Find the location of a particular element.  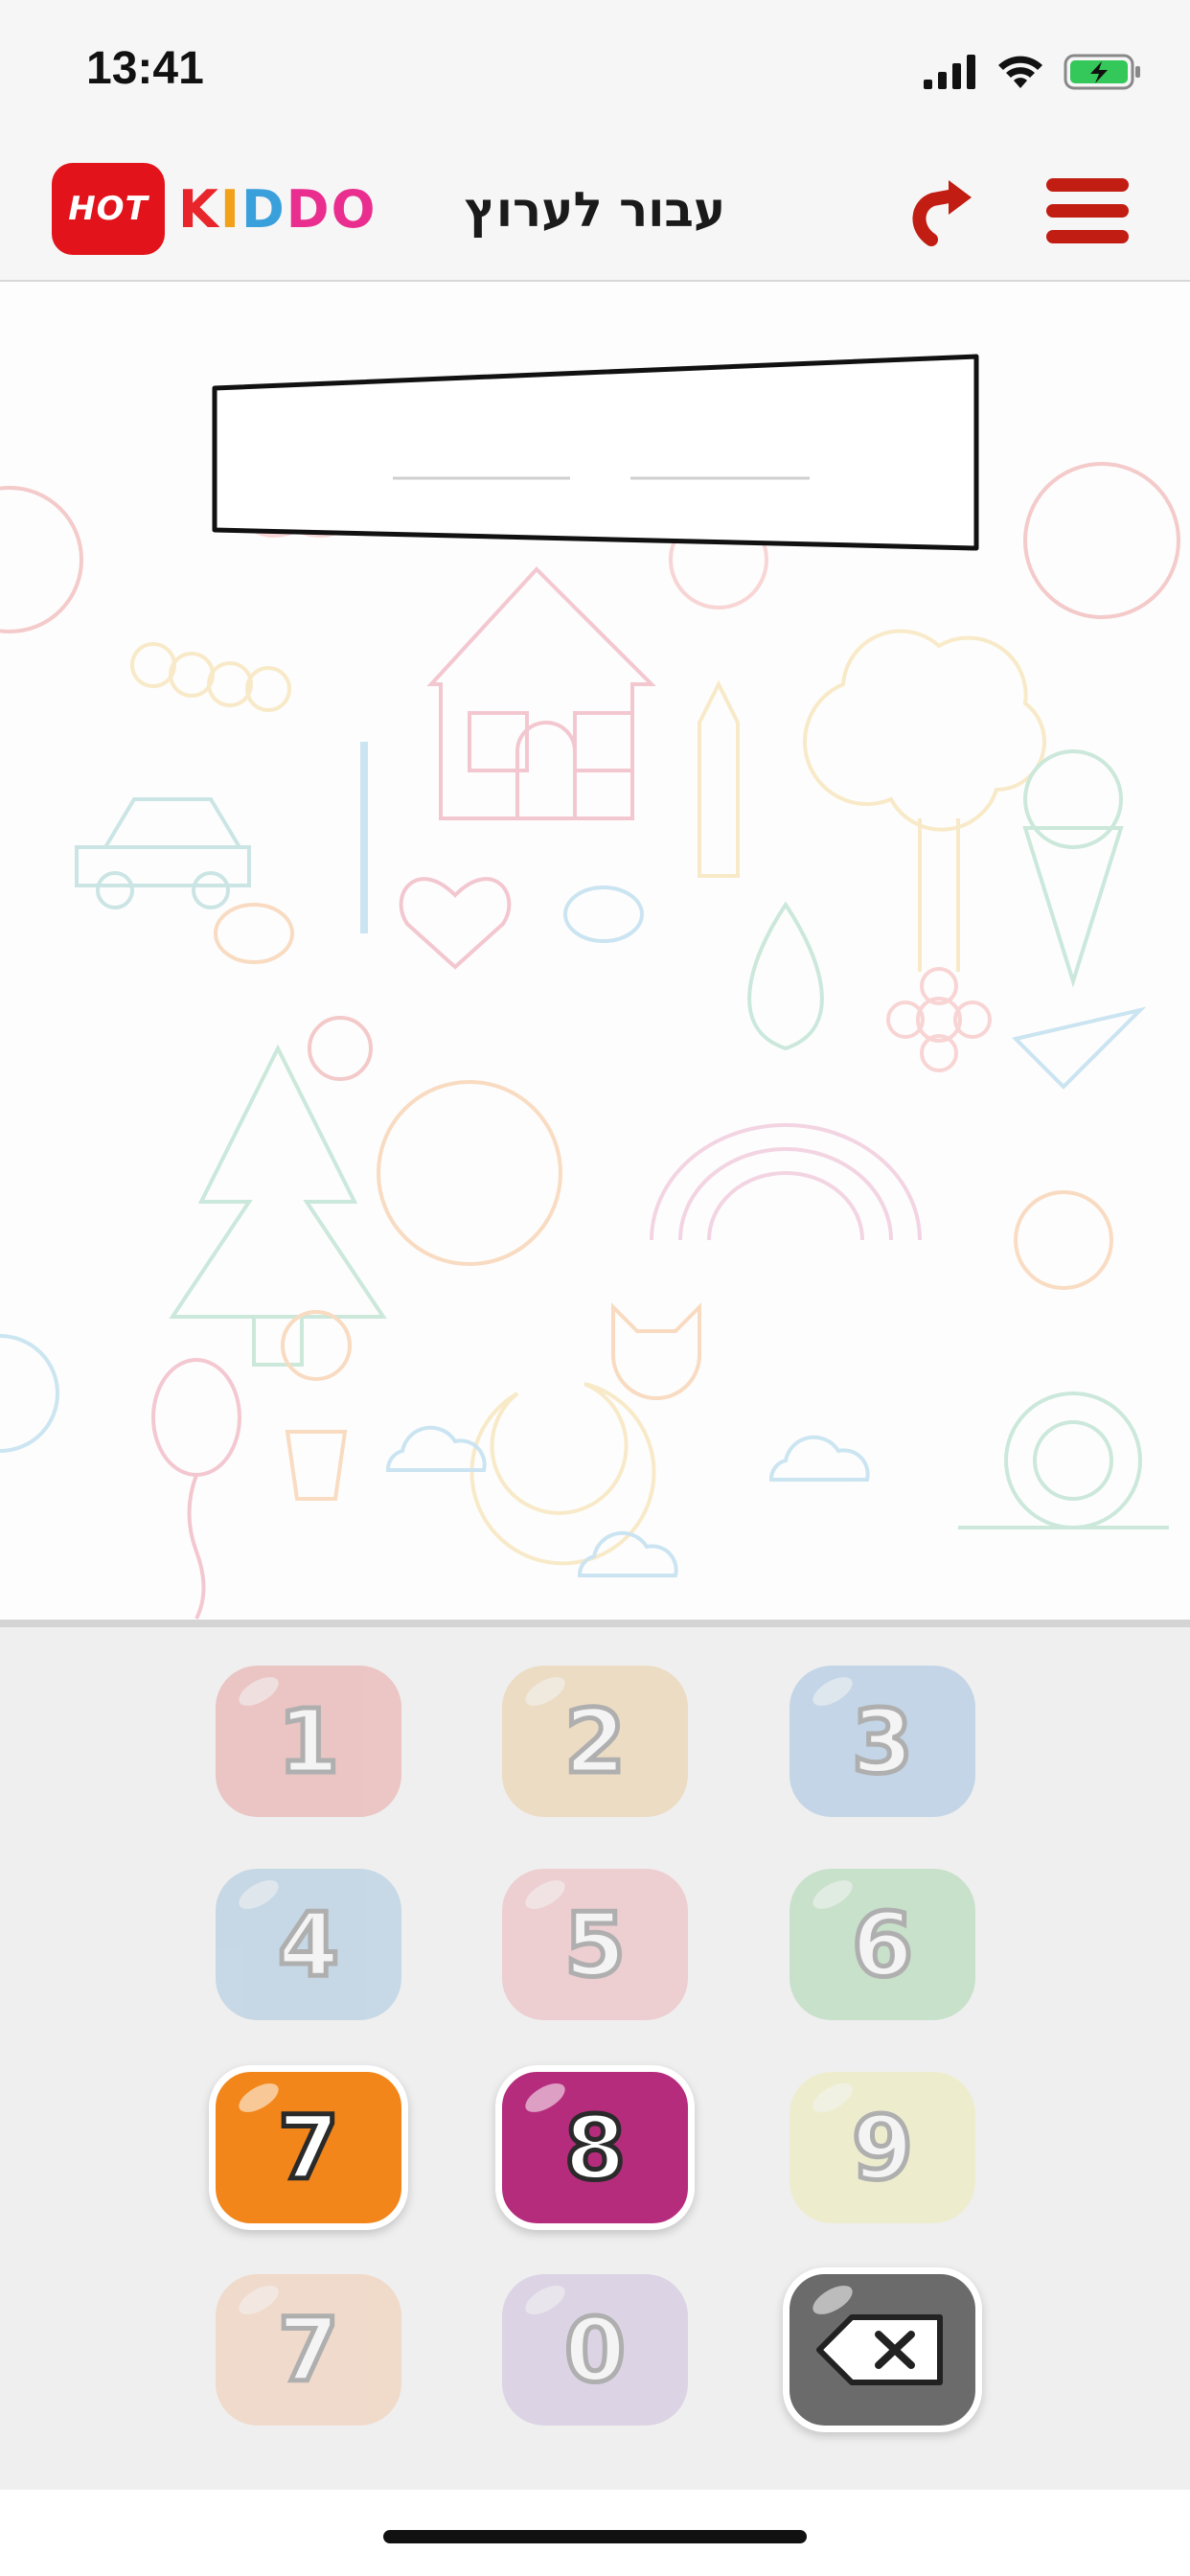

redo-arrow-icon is located at coordinates (944, 210).